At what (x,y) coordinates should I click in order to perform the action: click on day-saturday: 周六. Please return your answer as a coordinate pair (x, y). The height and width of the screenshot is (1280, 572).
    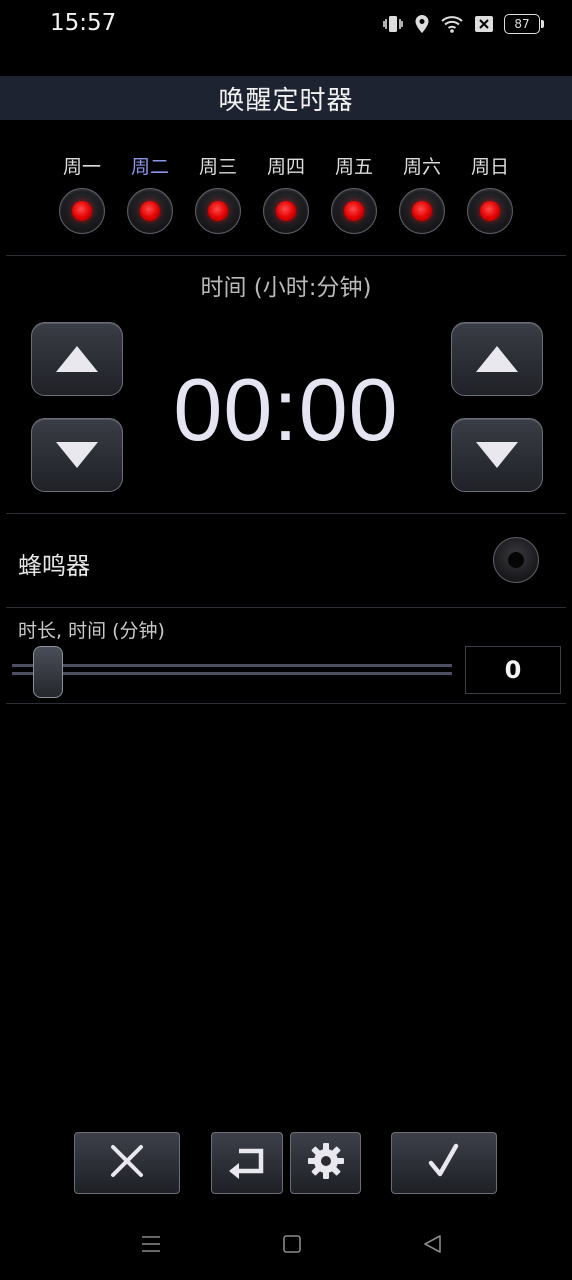
    Looking at the image, I should click on (422, 193).